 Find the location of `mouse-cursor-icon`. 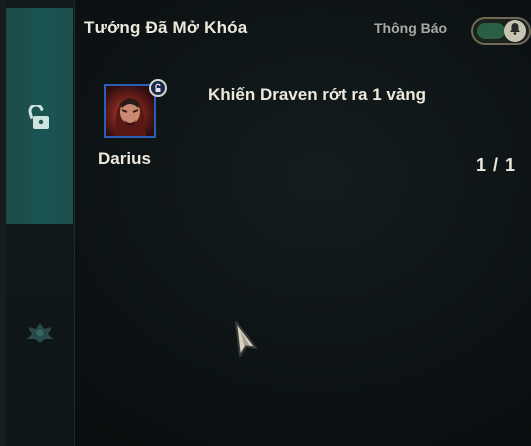

mouse-cursor-icon is located at coordinates (247, 342).